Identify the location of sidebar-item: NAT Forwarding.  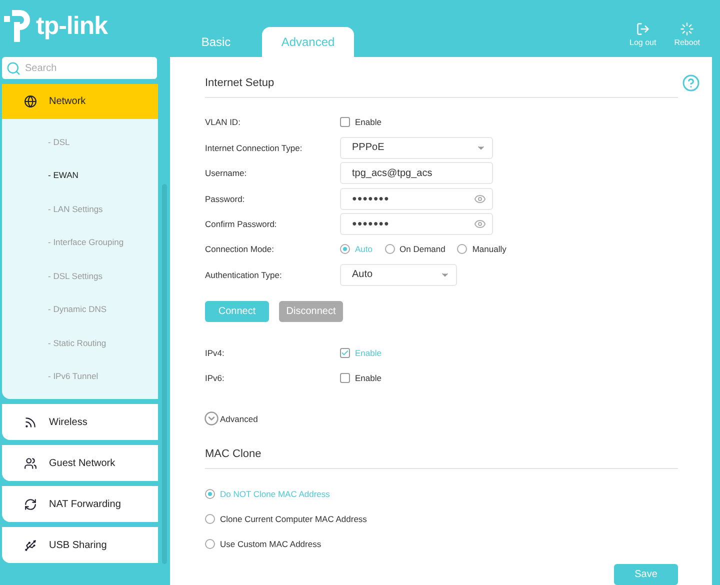
(80, 504).